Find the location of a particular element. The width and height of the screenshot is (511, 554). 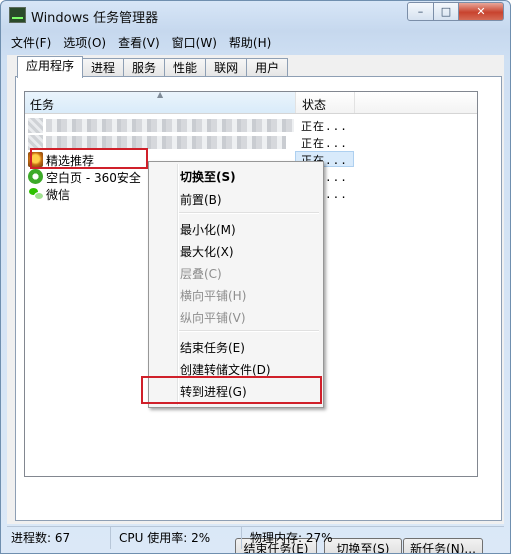

menu-item-cascade: 层叠(C) is located at coordinates (201, 274).